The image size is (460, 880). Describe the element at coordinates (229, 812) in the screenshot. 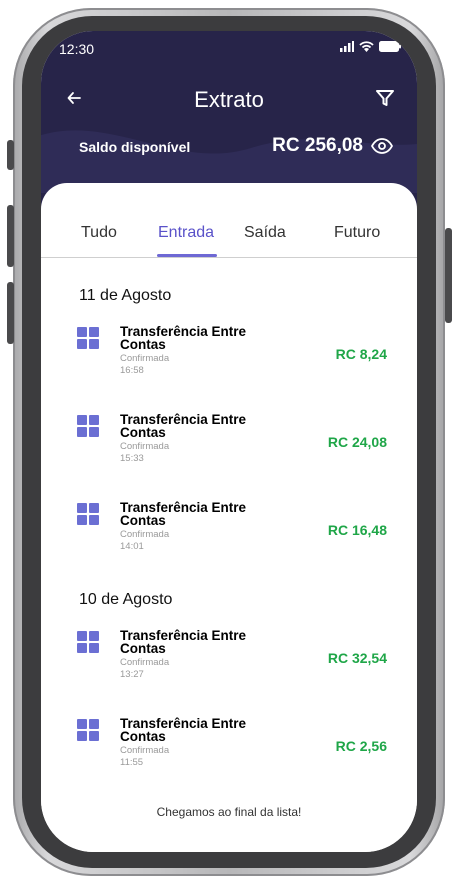

I see `end-of-list-message: Chegamos ao final da lista!` at that location.